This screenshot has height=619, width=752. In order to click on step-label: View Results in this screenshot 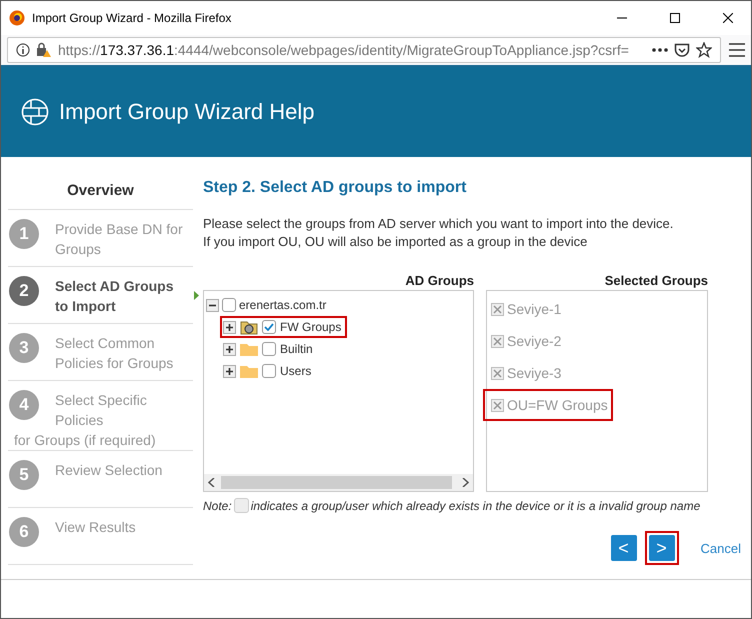, I will do `click(96, 527)`.